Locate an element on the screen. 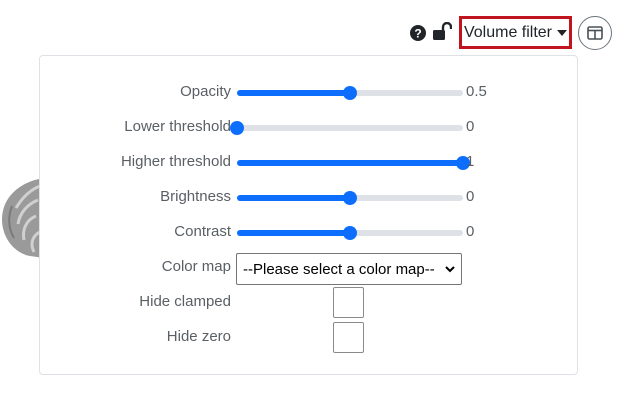 The image size is (617, 415). lower-threshold-label: Lower threshold is located at coordinates (177, 126).